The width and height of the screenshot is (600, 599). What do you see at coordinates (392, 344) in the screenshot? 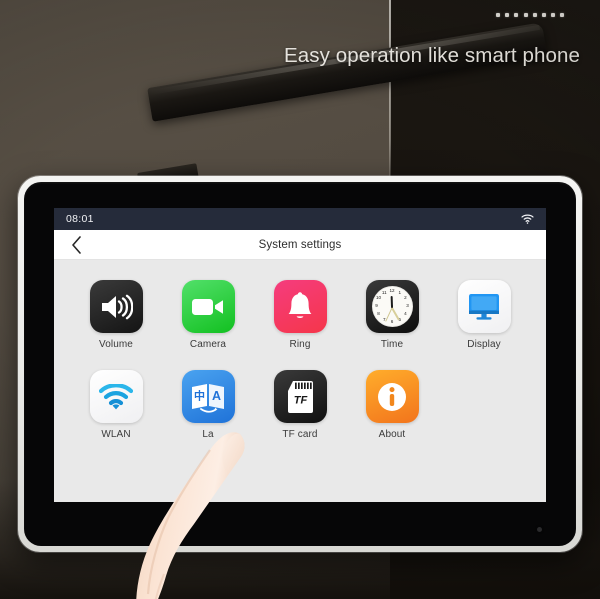
I see `app-label: Time` at bounding box center [392, 344].